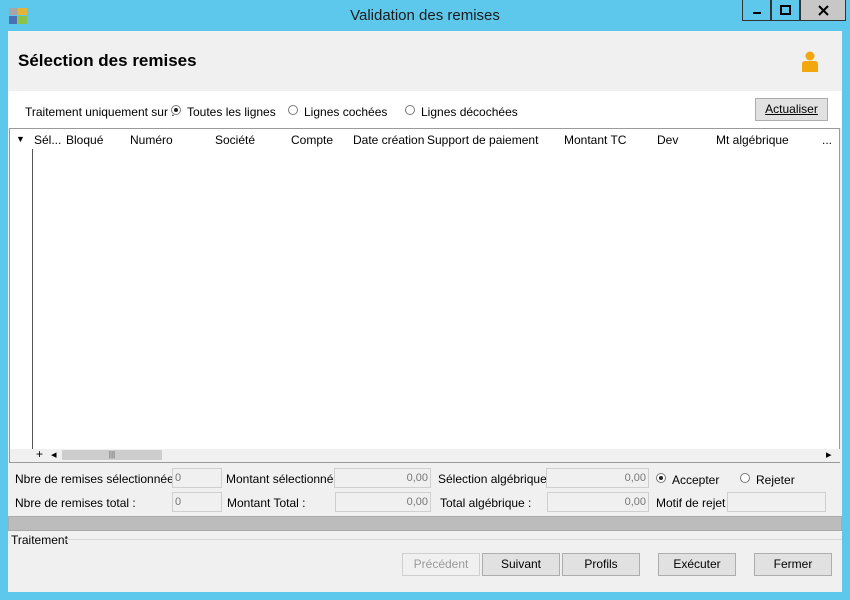  Describe the element at coordinates (695, 480) in the screenshot. I see `radio-accepter-label: Accepter` at that location.